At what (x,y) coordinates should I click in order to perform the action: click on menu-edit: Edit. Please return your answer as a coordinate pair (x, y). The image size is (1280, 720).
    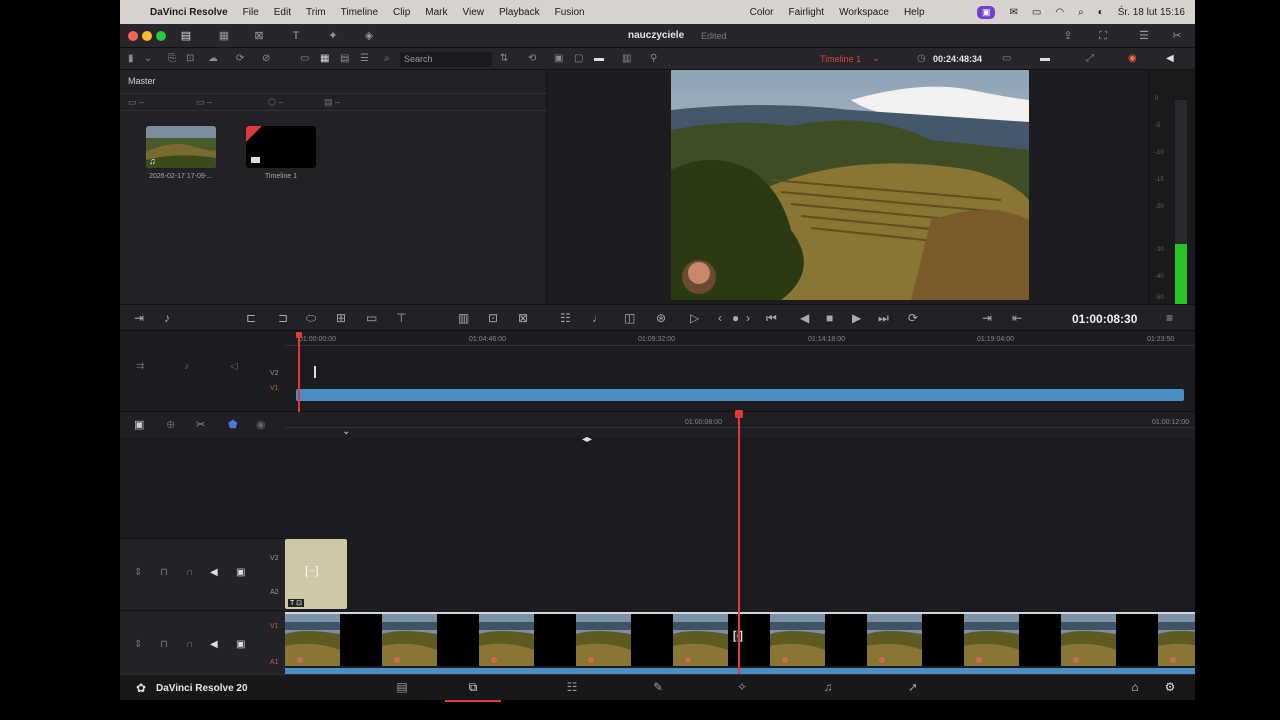
    Looking at the image, I should click on (282, 12).